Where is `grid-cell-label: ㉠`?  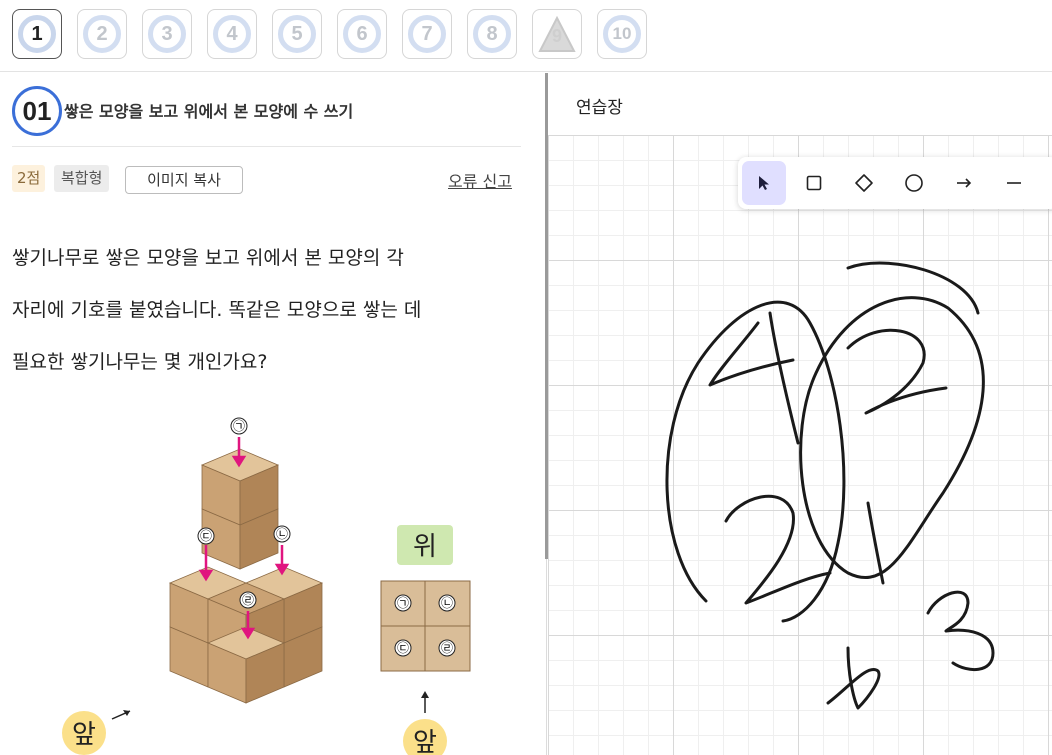 grid-cell-label: ㉠ is located at coordinates (403, 603).